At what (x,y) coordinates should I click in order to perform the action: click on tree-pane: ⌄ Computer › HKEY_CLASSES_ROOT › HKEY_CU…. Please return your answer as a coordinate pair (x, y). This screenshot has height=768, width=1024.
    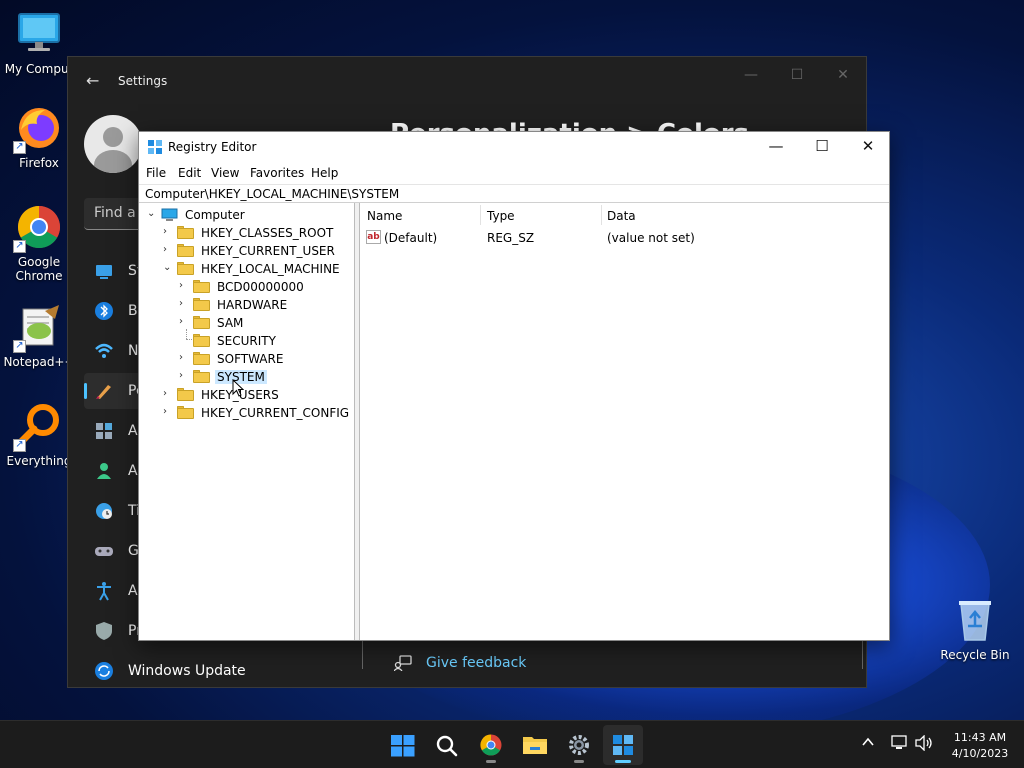
    Looking at the image, I should click on (247, 421).